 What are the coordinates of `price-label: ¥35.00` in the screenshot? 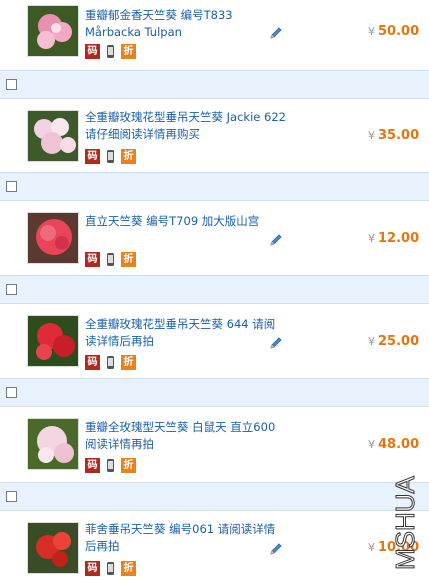 It's located at (394, 135).